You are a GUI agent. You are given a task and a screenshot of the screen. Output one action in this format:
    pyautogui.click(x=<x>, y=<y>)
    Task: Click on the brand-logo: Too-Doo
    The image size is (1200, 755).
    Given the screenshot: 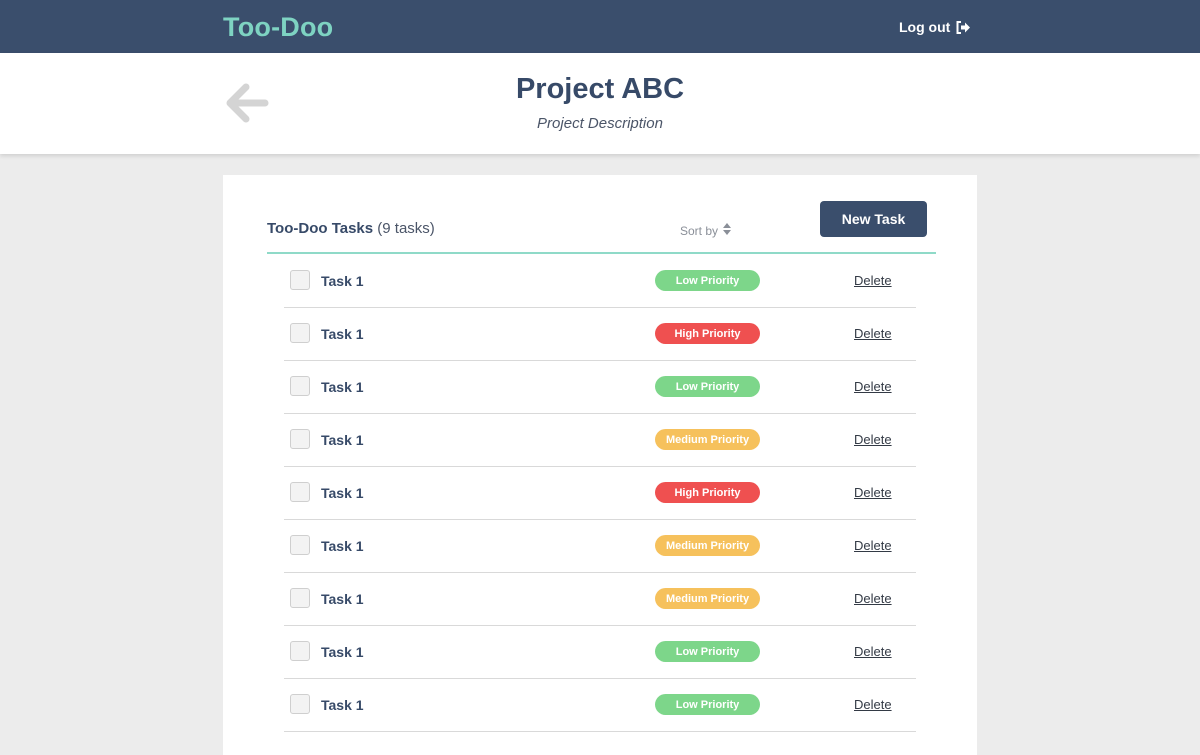 What is the action you would take?
    pyautogui.click(x=278, y=27)
    